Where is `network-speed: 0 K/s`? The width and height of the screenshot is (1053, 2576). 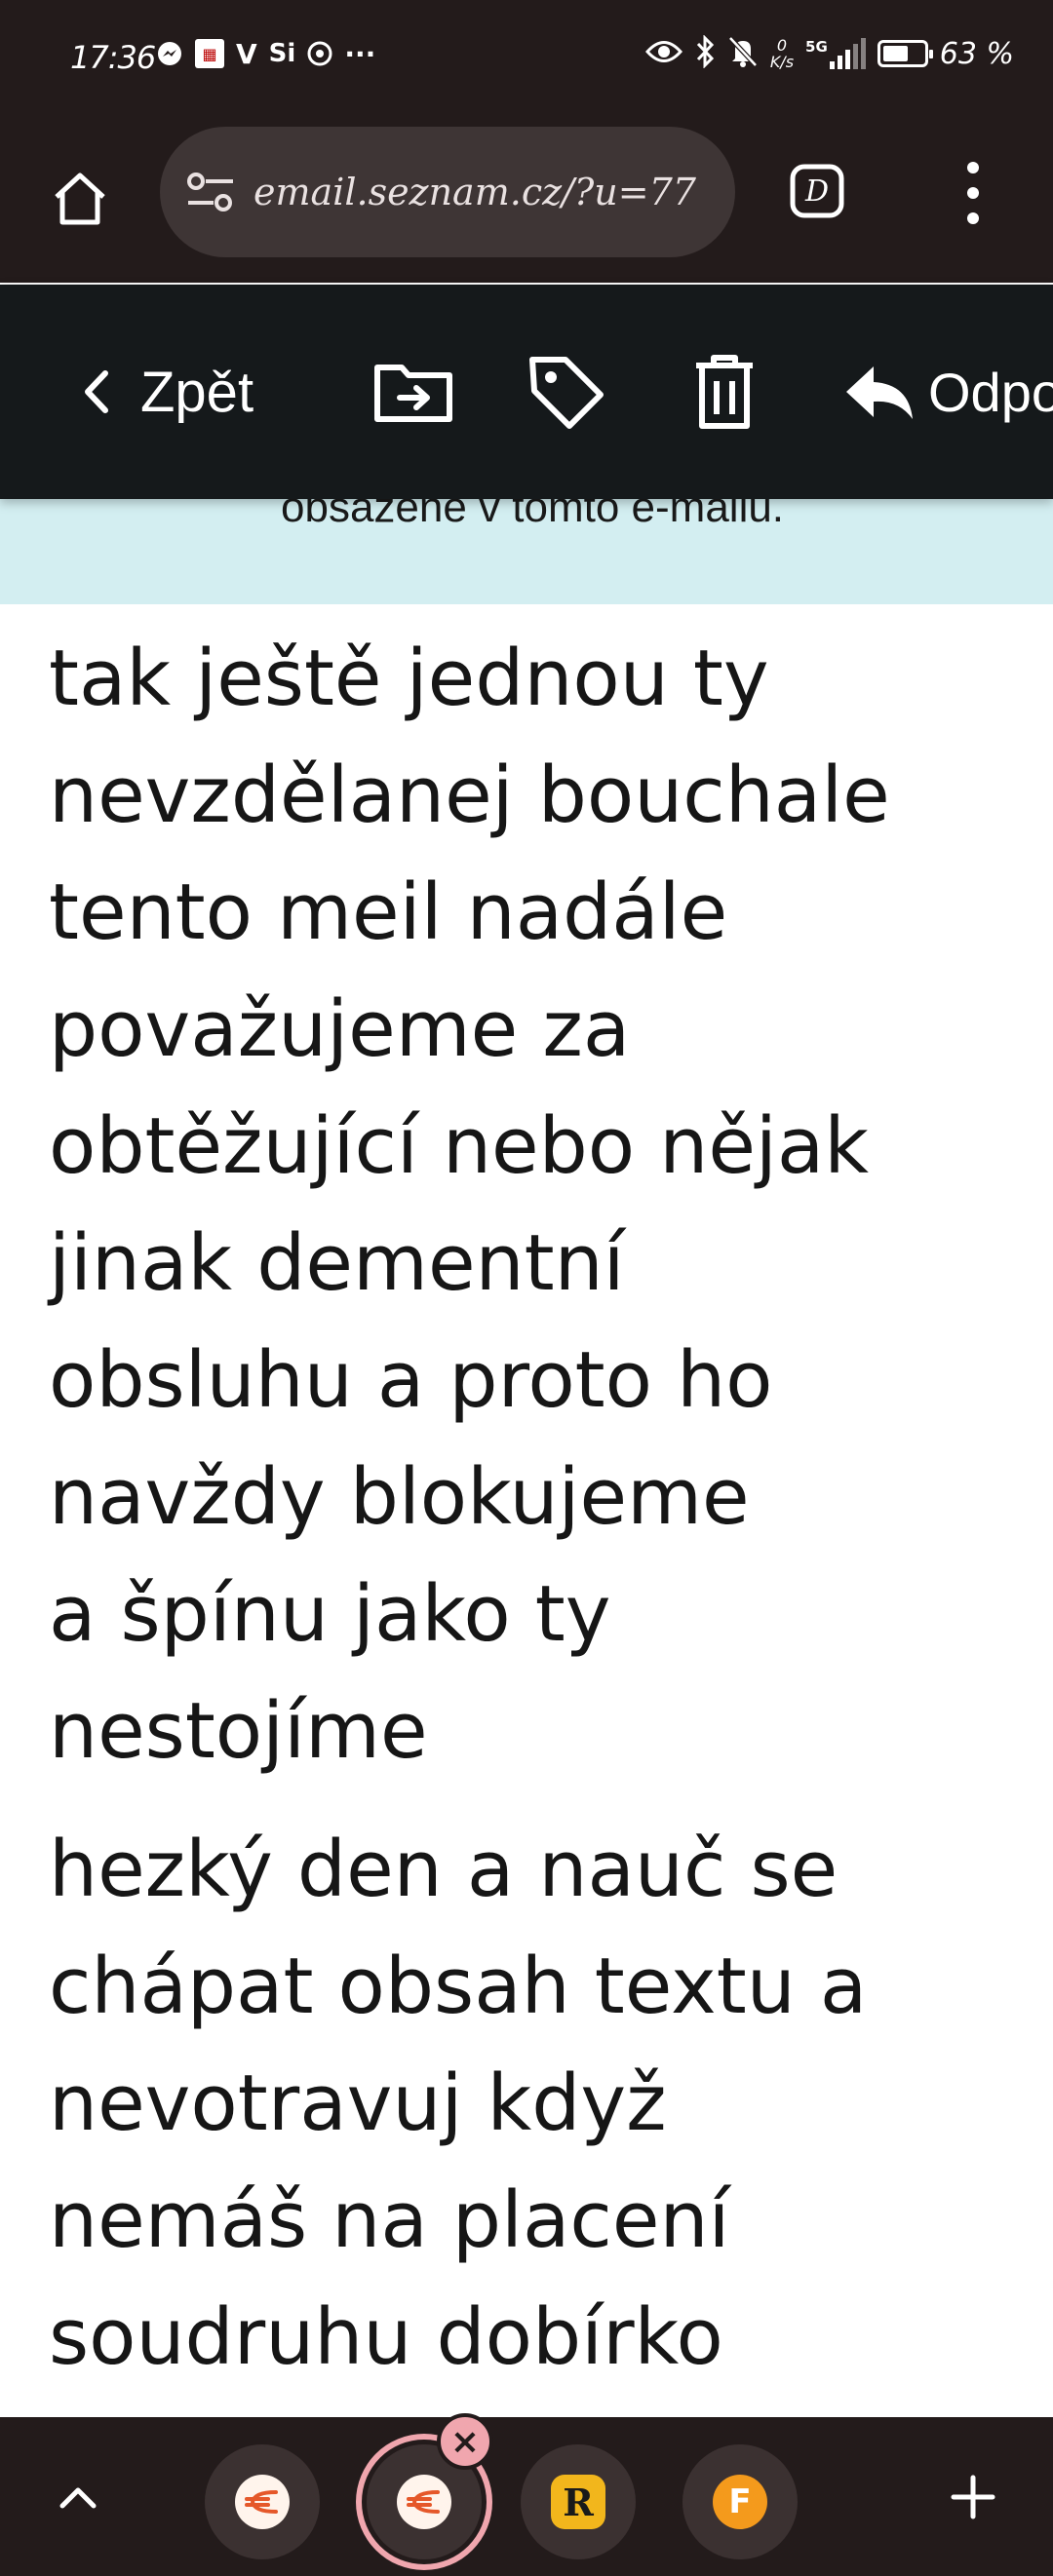 network-speed: 0 K/s is located at coordinates (782, 53).